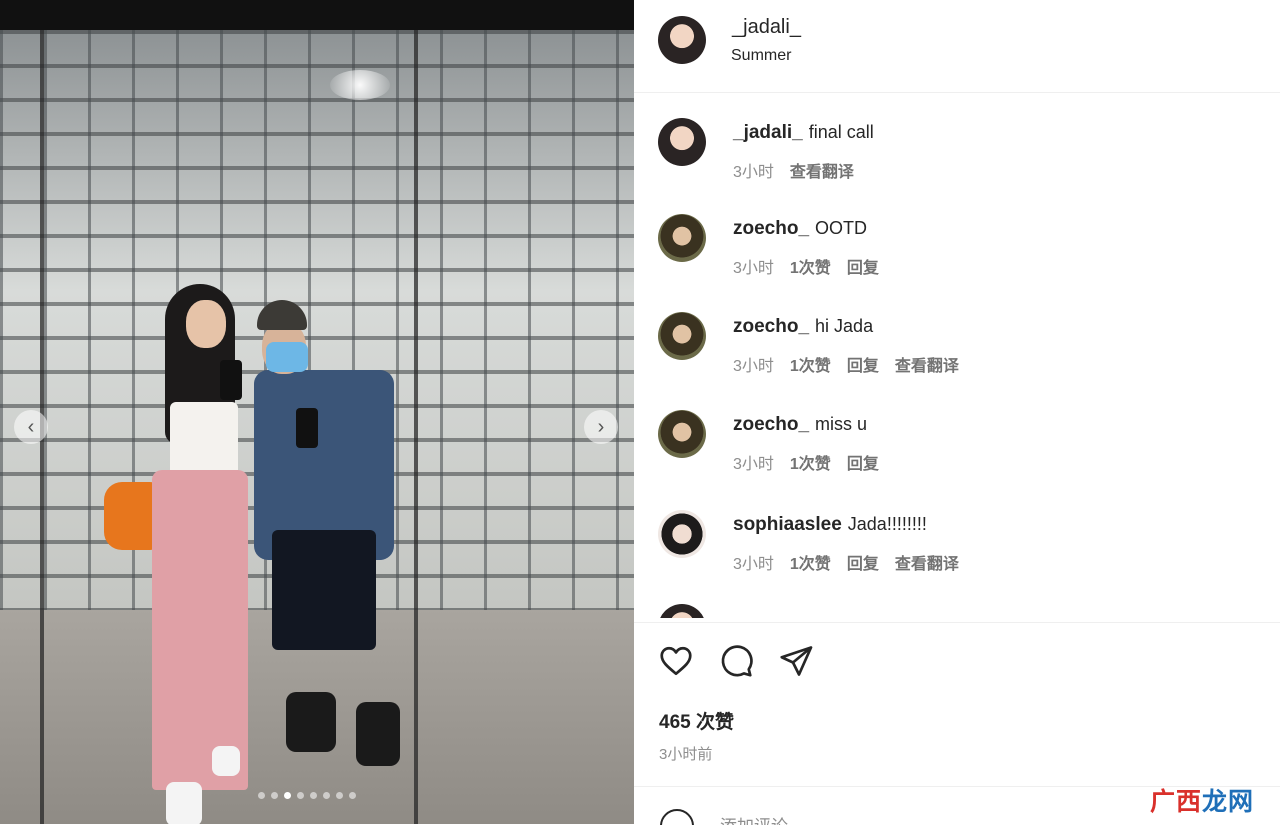 The image size is (1280, 825). Describe the element at coordinates (841, 132) in the screenshot. I see `comment-text: final call` at that location.